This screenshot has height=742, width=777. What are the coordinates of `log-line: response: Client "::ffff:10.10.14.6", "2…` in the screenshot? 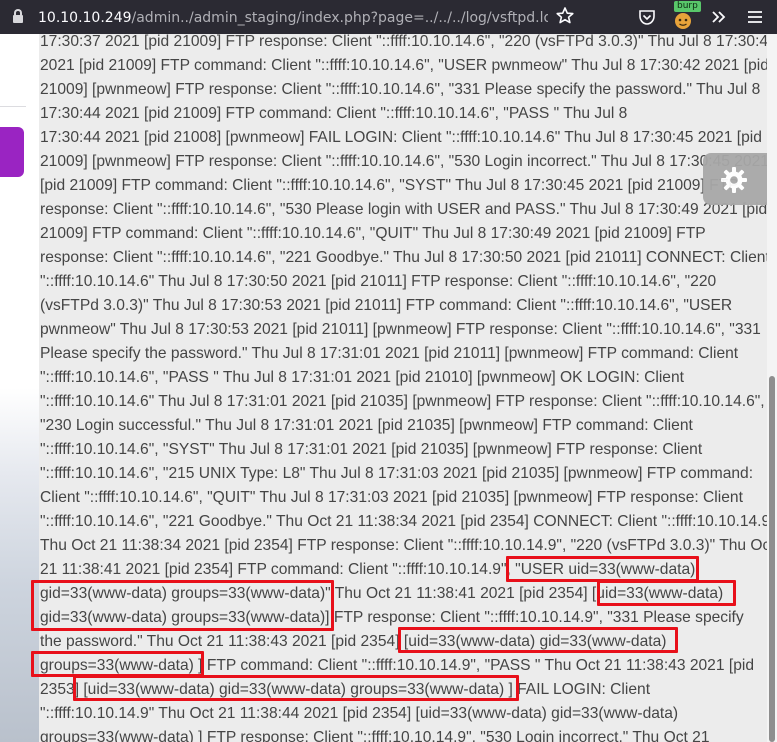 It's located at (403, 257).